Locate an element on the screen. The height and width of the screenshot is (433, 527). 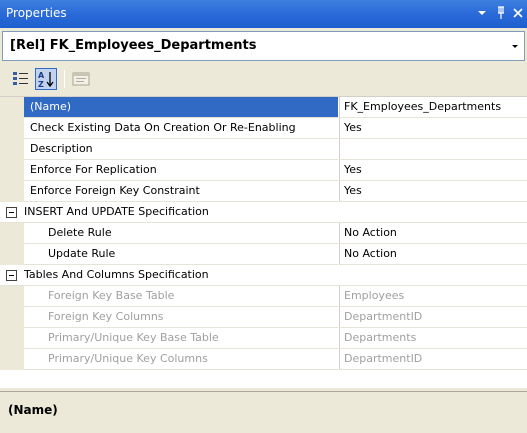
property-category-name: INSERT And UPDATE Specification is located at coordinates (169, 212).